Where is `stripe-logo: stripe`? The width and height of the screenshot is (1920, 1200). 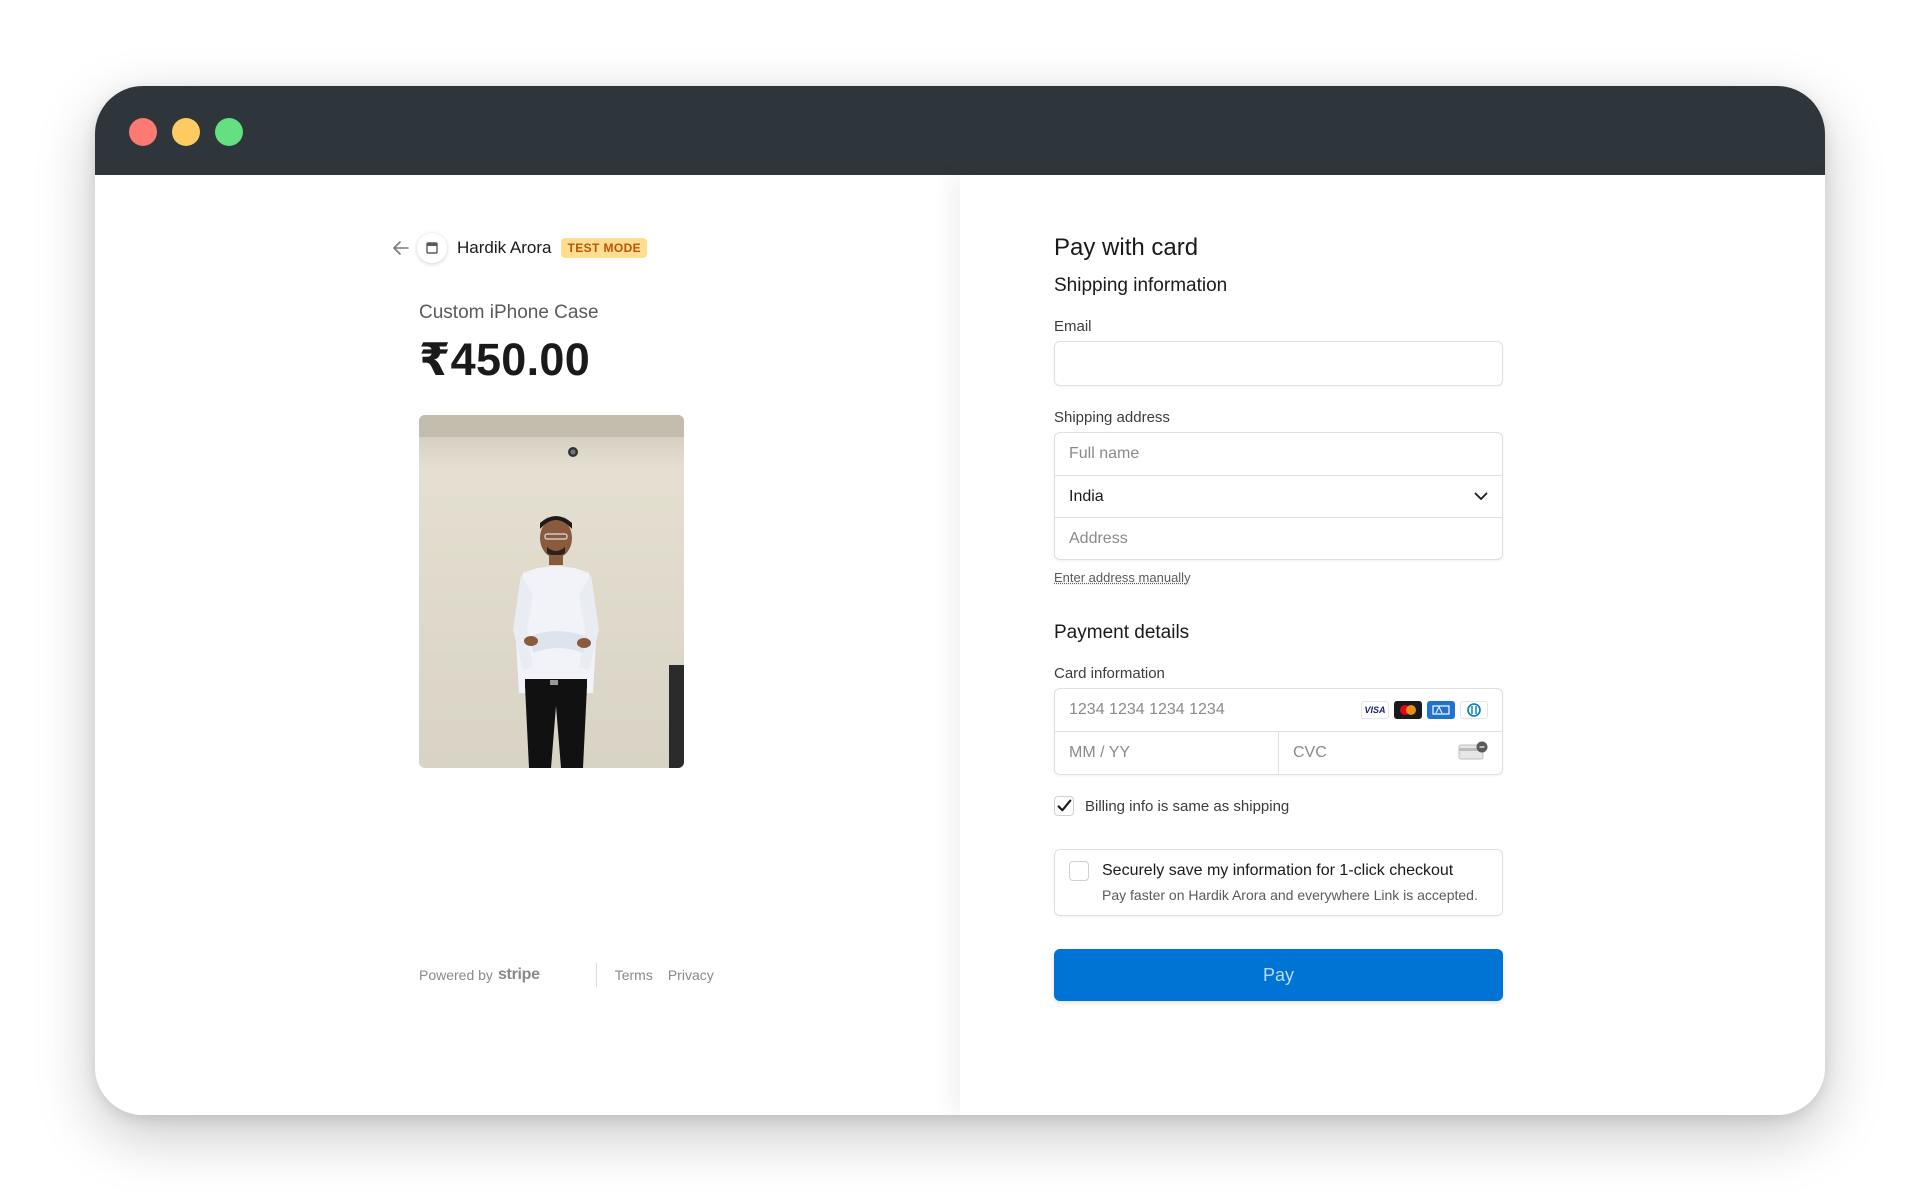 stripe-logo: stripe is located at coordinates (519, 975).